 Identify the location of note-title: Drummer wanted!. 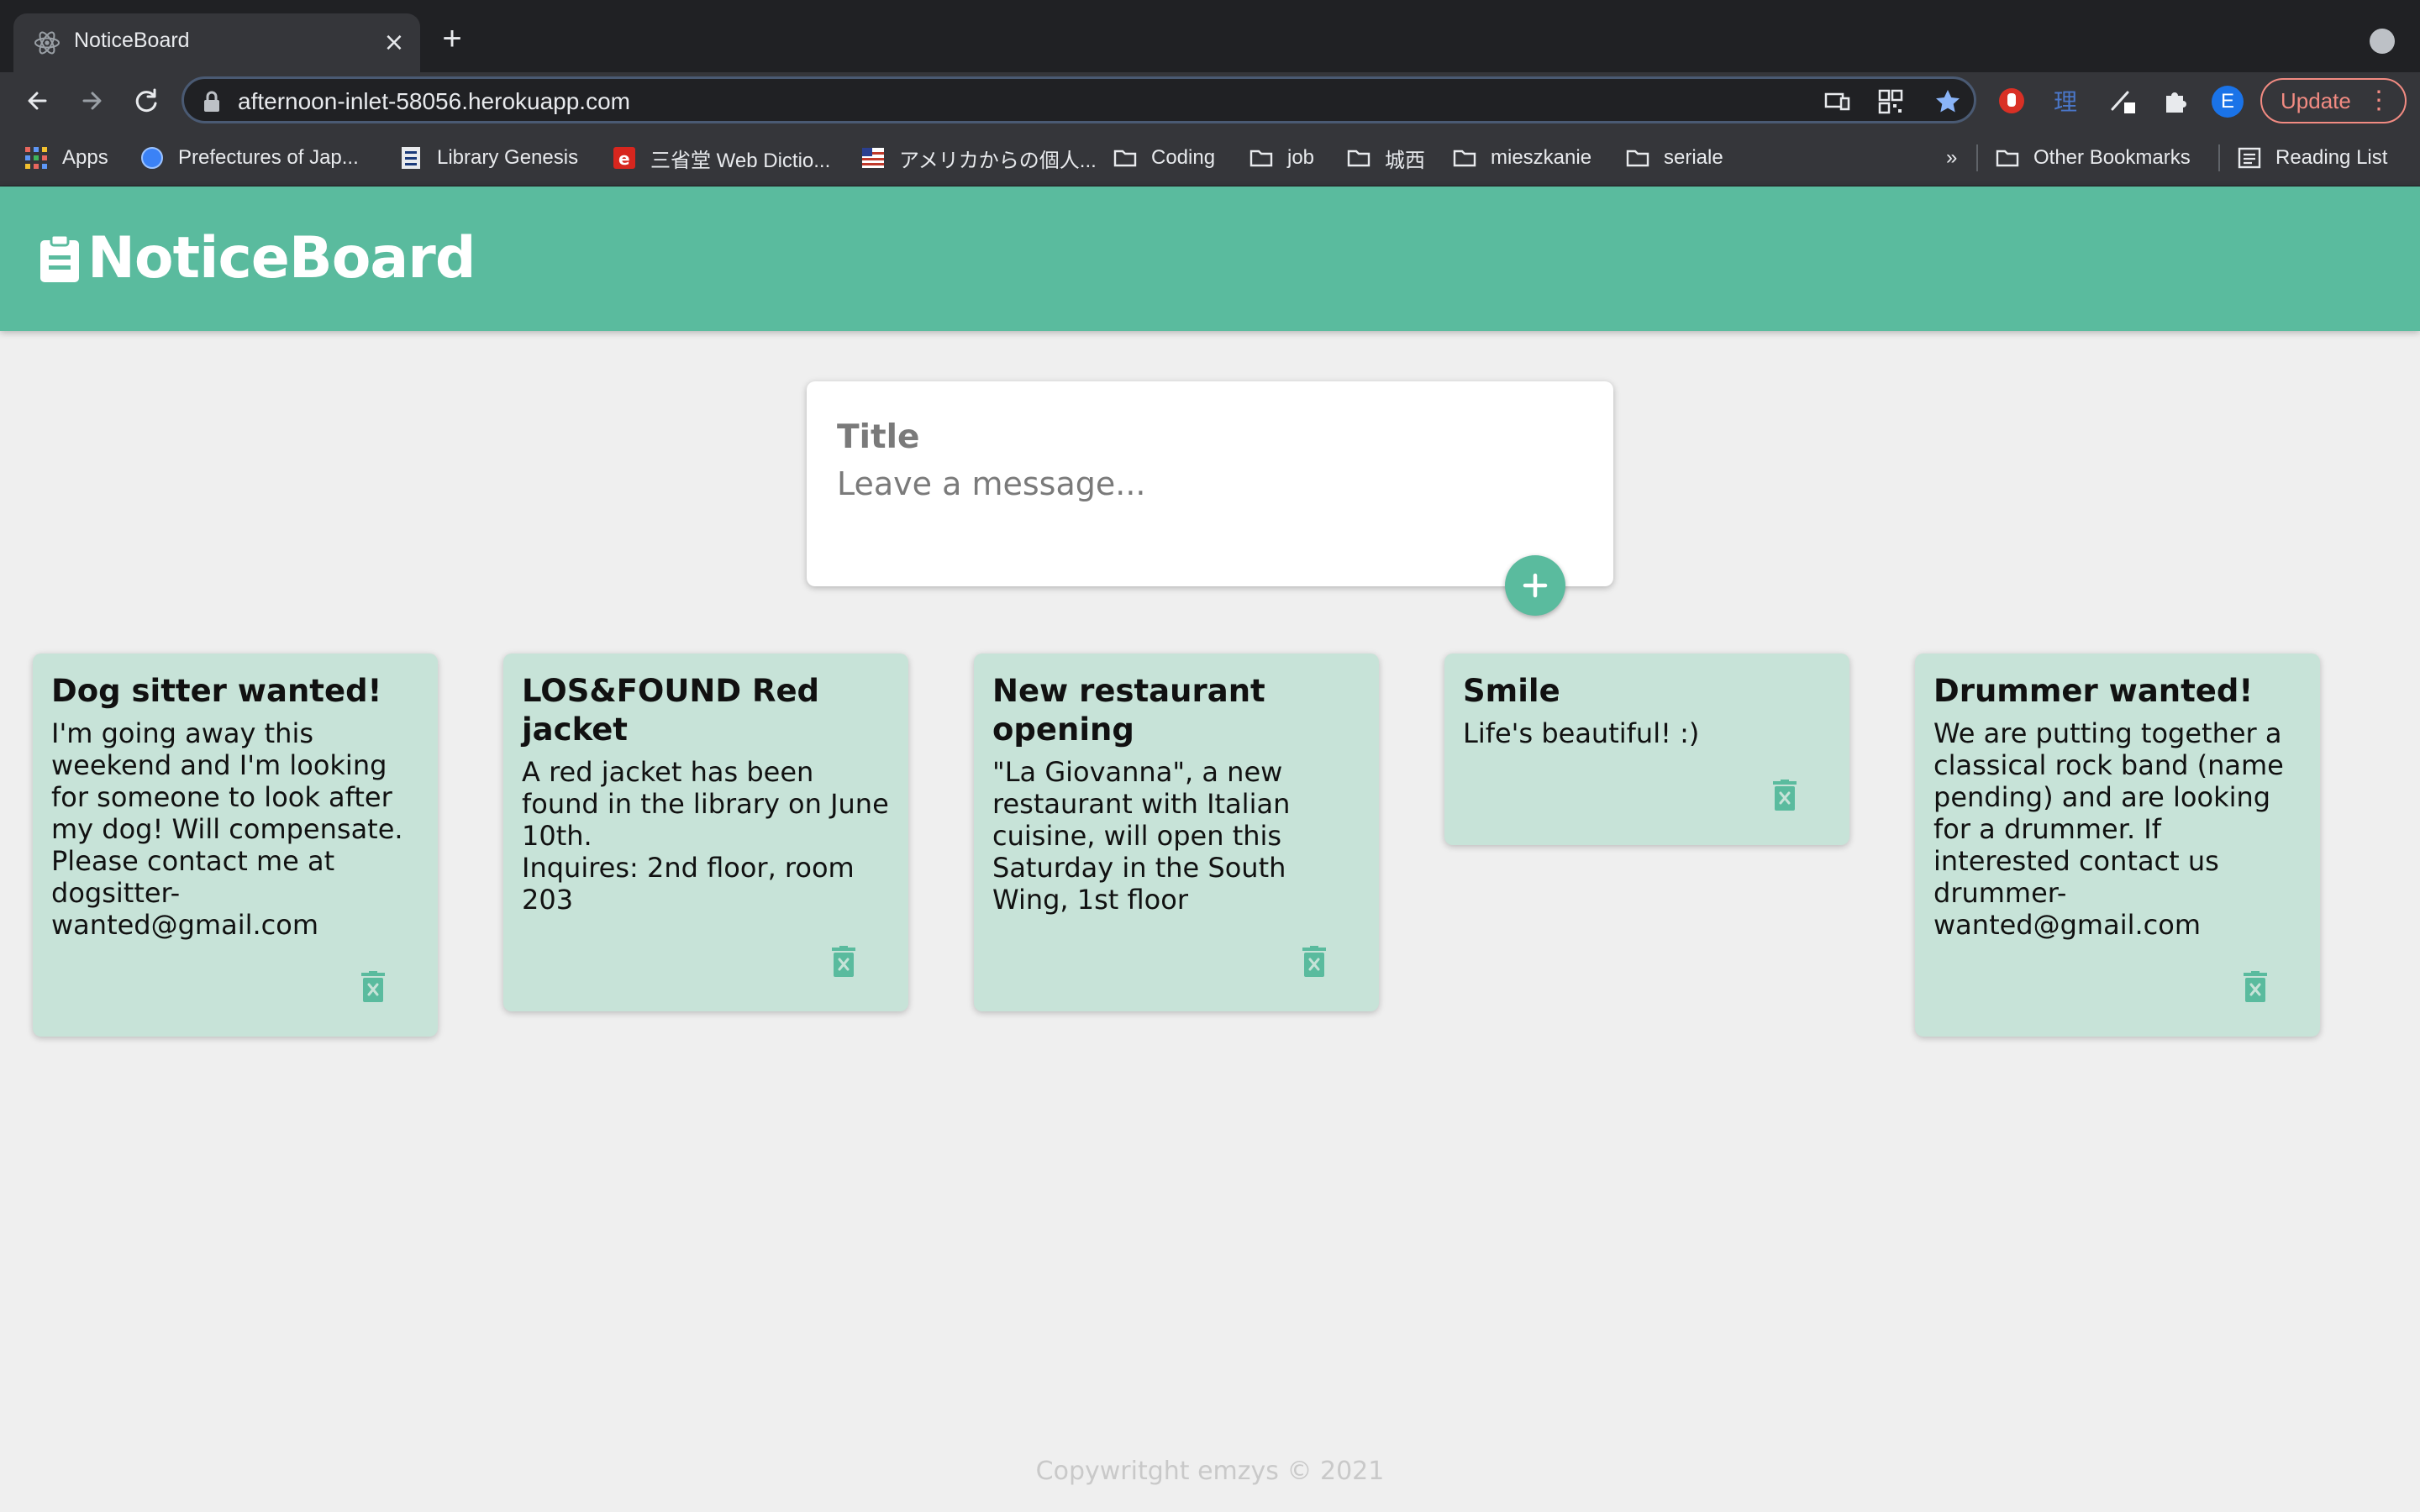
(2093, 691).